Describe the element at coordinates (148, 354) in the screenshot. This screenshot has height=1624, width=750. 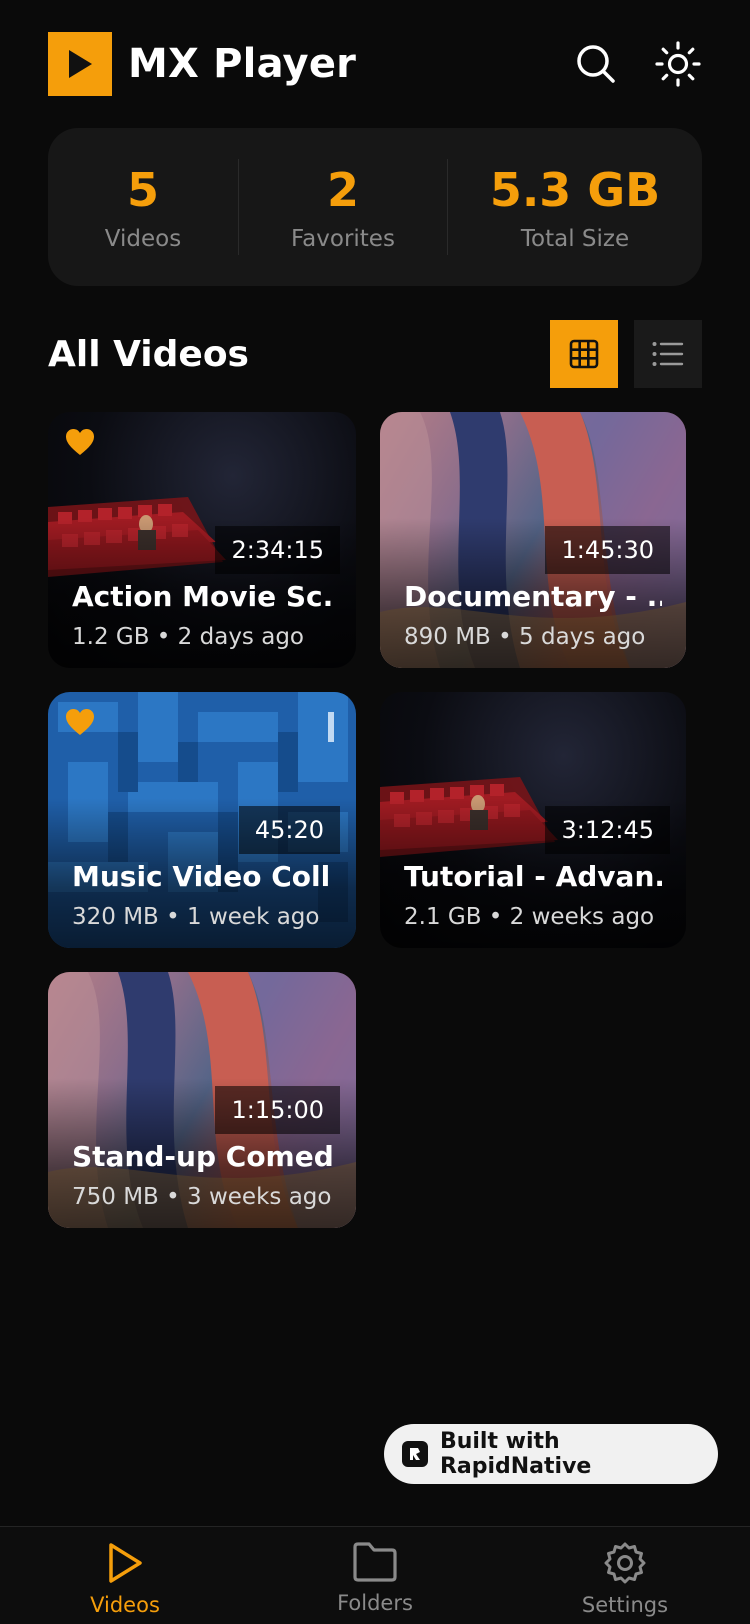
I see `section-title: All Videos` at that location.